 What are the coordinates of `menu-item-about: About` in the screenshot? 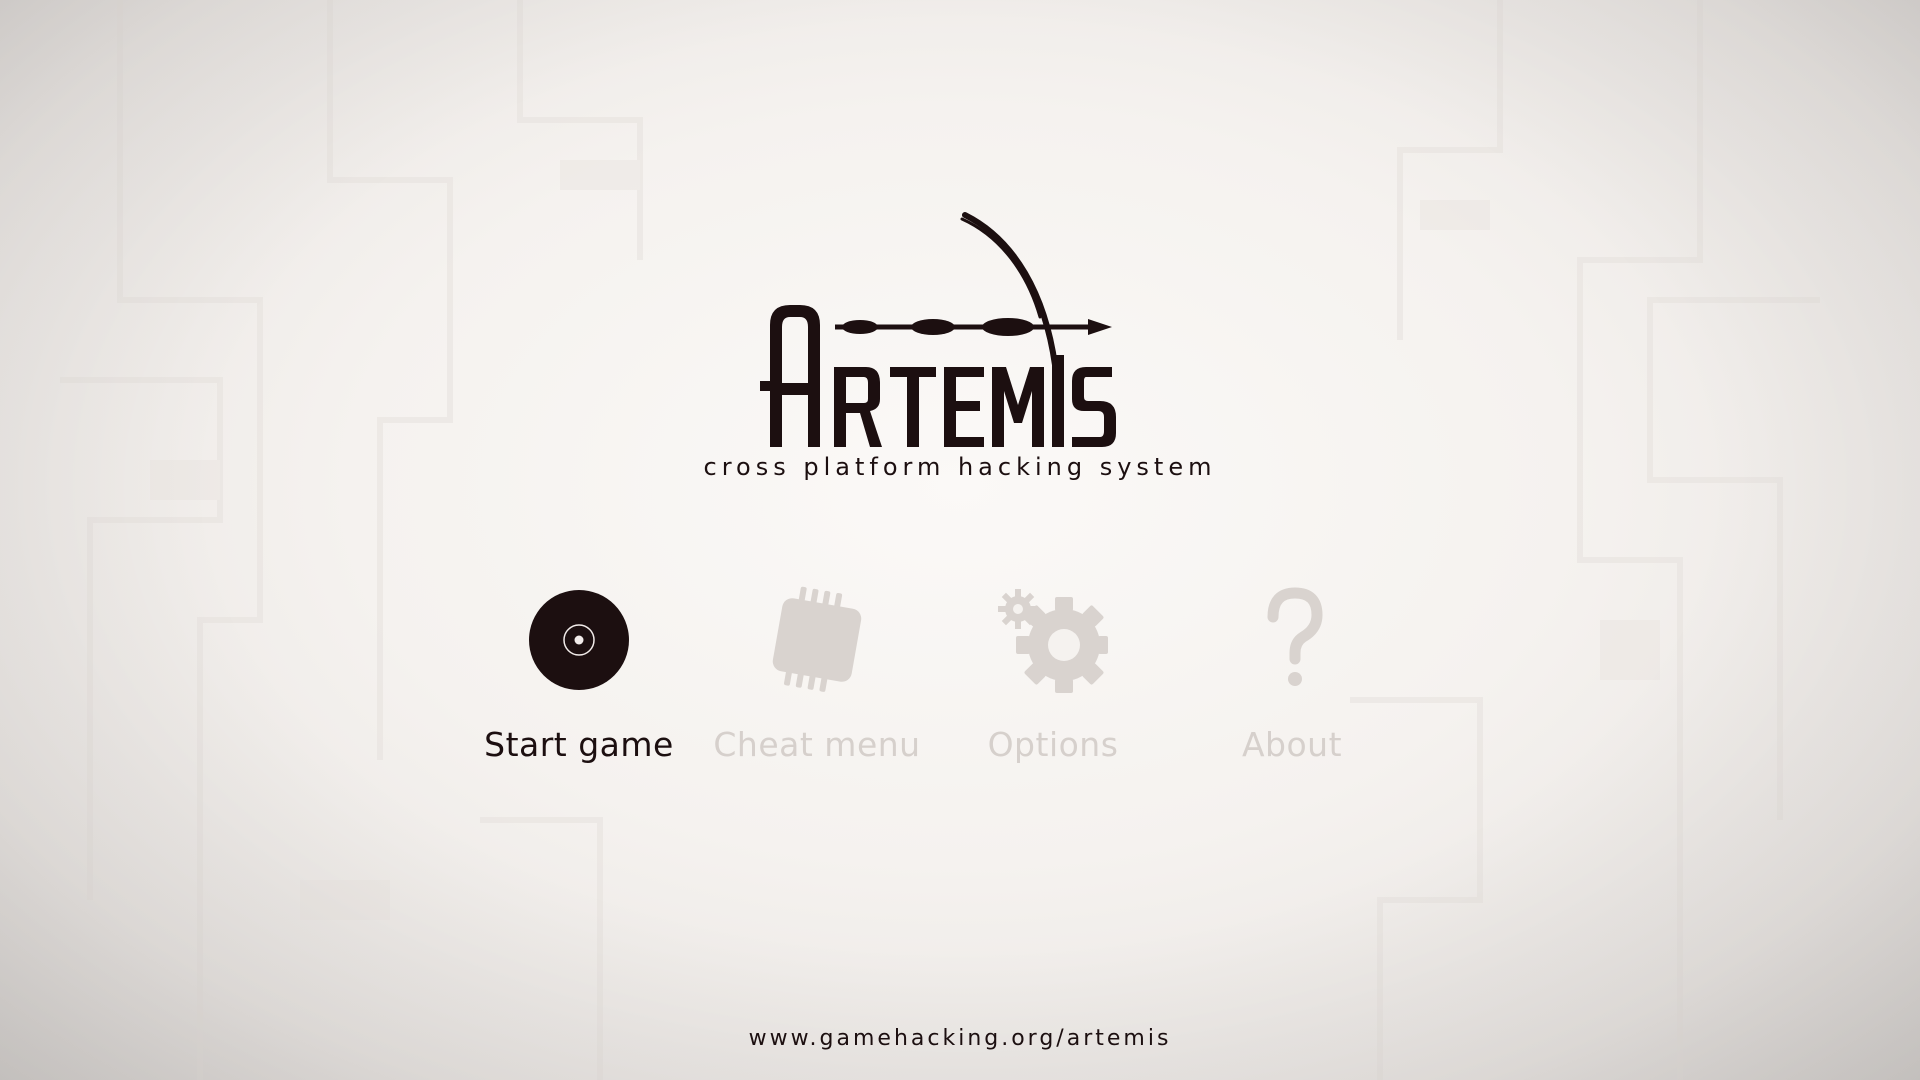 It's located at (1292, 680).